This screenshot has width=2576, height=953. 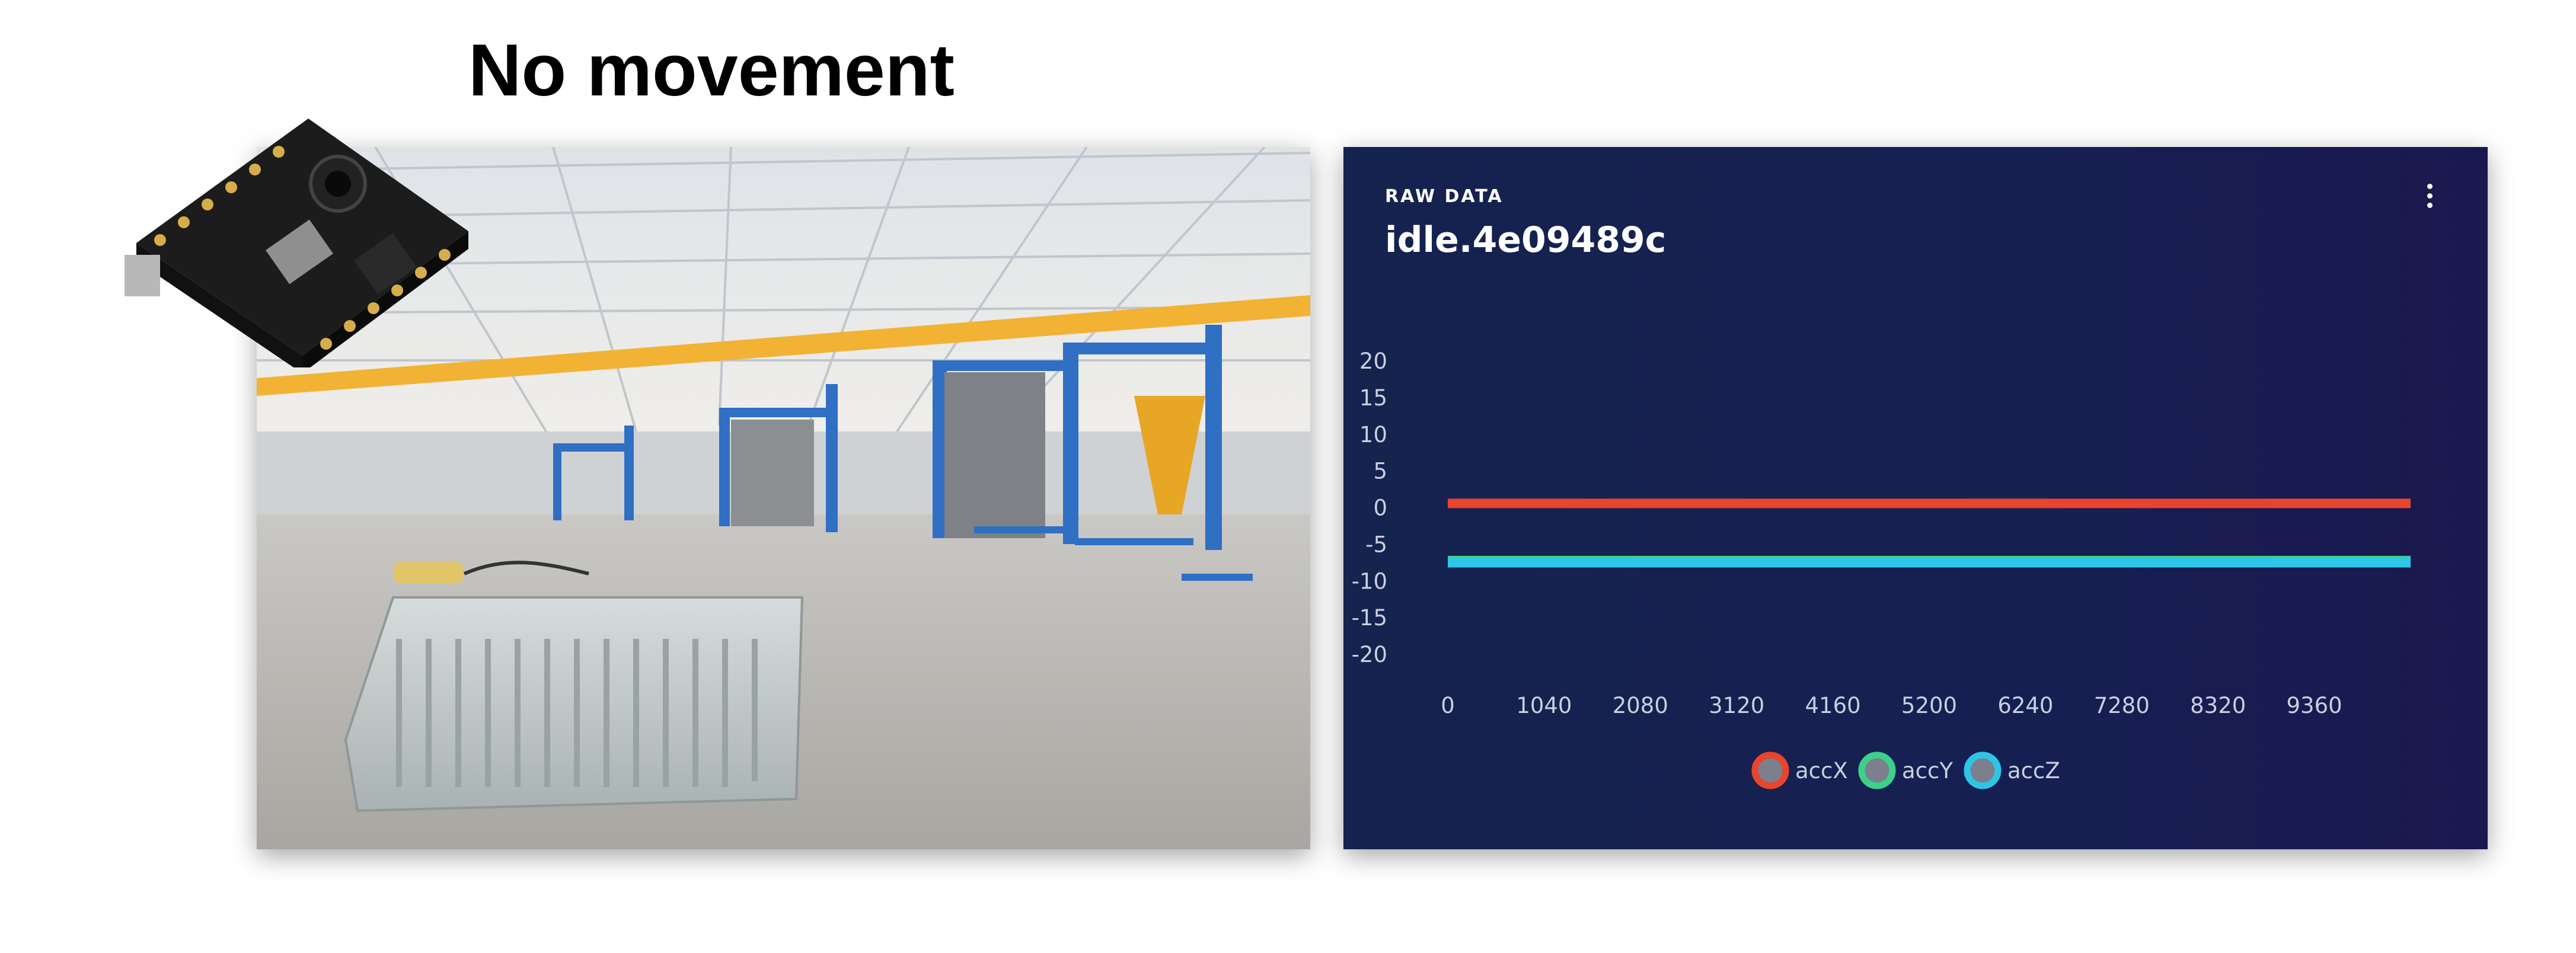 I want to click on x-tick-label: 7280, so click(x=2122, y=705).